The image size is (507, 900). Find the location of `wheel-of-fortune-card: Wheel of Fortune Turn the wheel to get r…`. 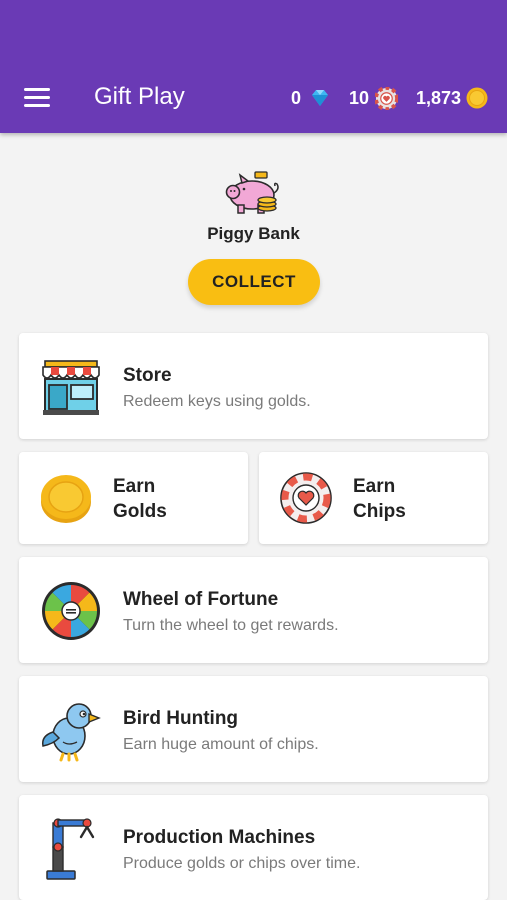

wheel-of-fortune-card: Wheel of Fortune Turn the wheel to get r… is located at coordinates (253, 610).